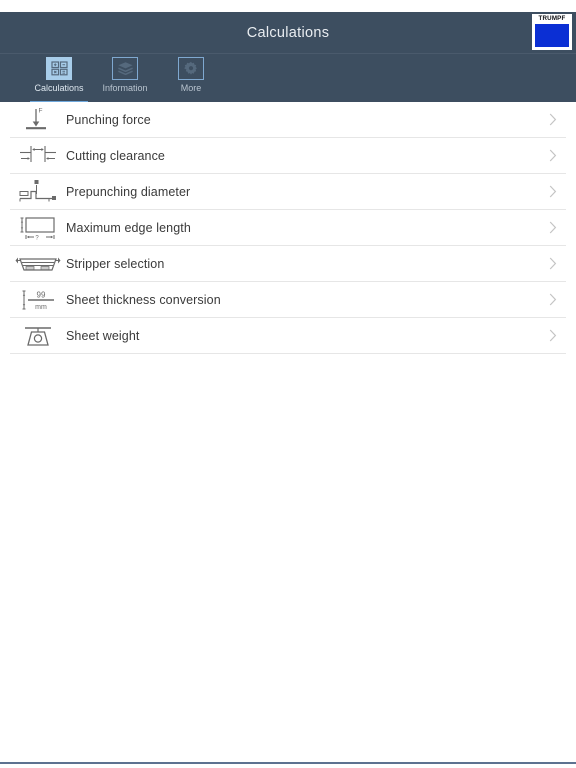 The height and width of the screenshot is (768, 576). Describe the element at coordinates (288, 6) in the screenshot. I see `status-bar` at that location.